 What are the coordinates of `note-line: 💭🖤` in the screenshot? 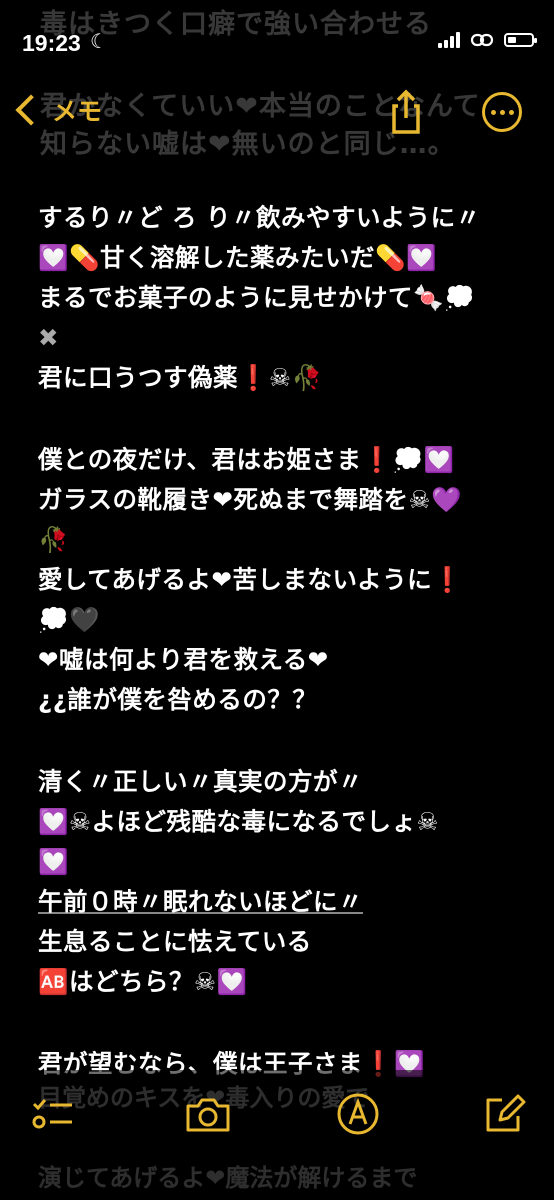 It's located at (69, 619).